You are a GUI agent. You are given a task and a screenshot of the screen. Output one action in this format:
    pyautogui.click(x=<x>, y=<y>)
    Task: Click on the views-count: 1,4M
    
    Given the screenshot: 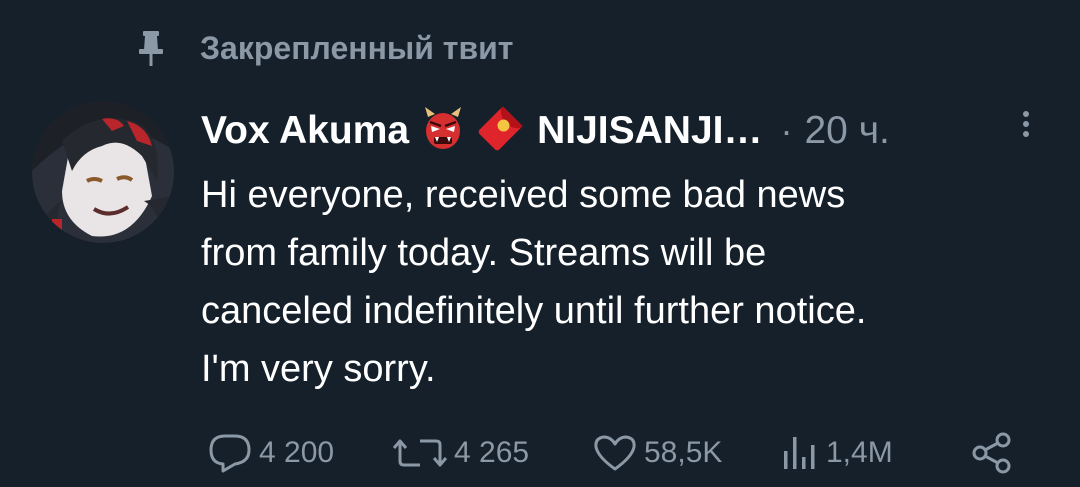 What is the action you would take?
    pyautogui.click(x=859, y=452)
    